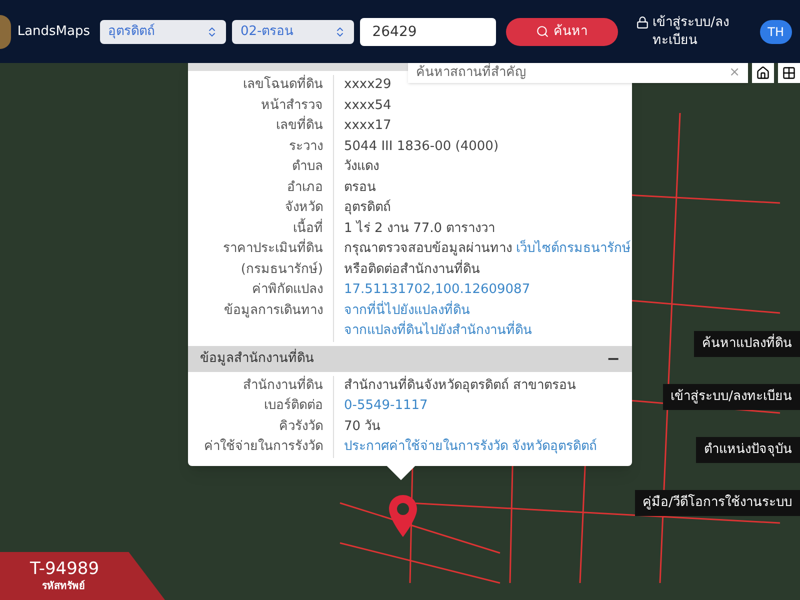 The width and height of the screenshot is (800, 600). I want to click on search-icon, so click(543, 31).